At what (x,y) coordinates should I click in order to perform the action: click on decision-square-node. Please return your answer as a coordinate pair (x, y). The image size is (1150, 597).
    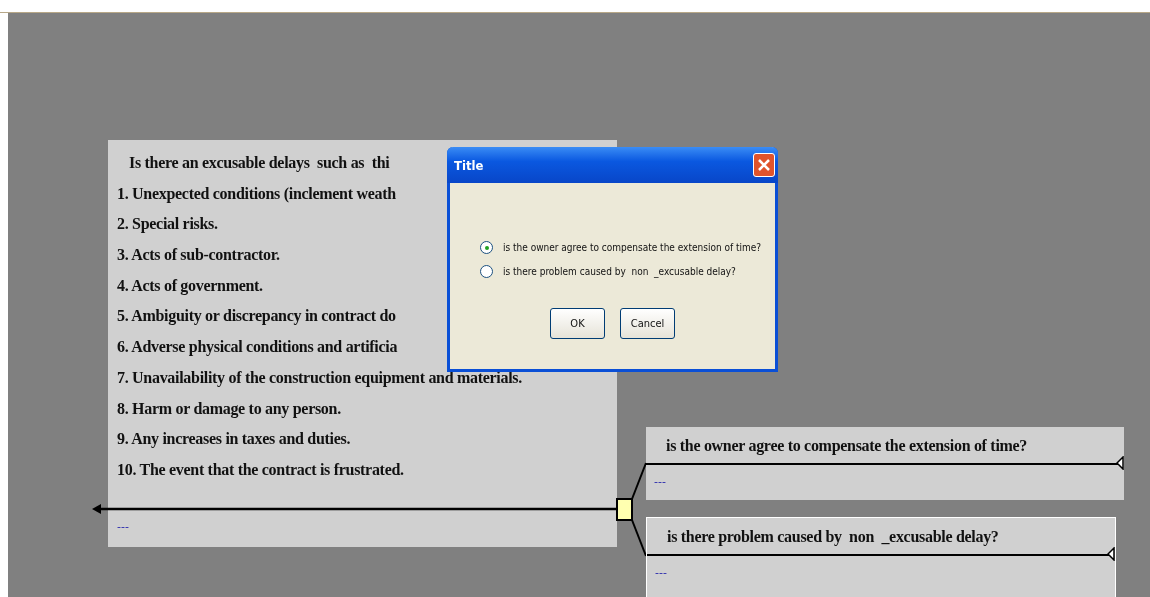
    Looking at the image, I should click on (624, 509).